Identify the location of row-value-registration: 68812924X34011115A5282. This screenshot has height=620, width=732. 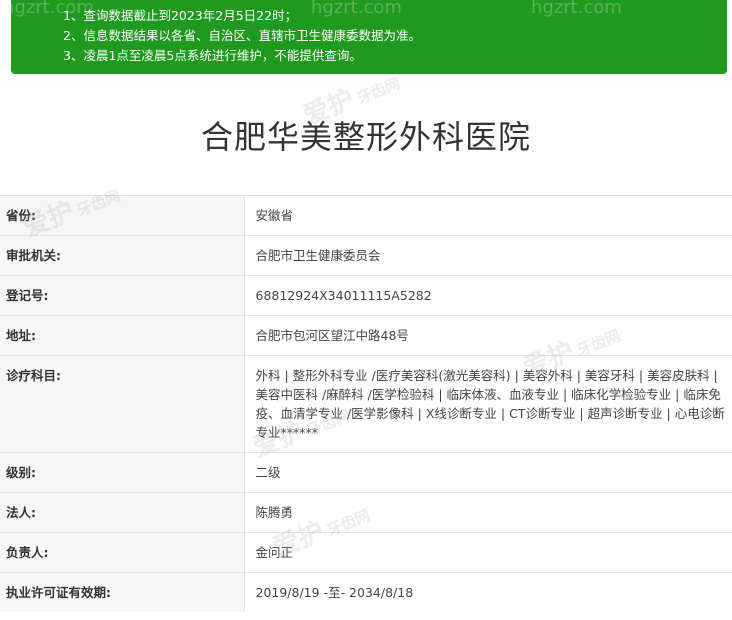
(488, 295).